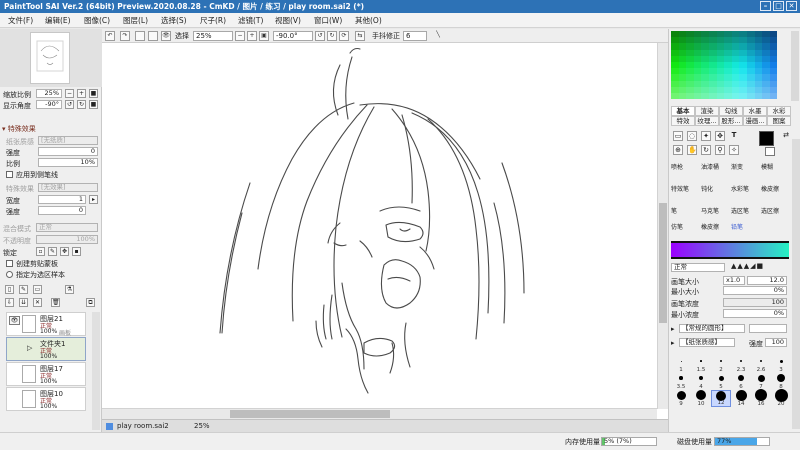  What do you see at coordinates (166, 36) in the screenshot?
I see `show-selection-icon: 👁` at bounding box center [166, 36].